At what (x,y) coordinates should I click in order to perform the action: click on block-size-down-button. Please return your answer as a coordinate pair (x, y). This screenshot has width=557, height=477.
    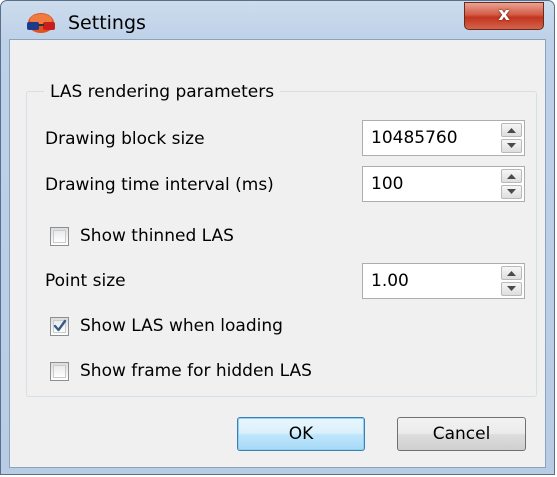
    Looking at the image, I should click on (511, 146).